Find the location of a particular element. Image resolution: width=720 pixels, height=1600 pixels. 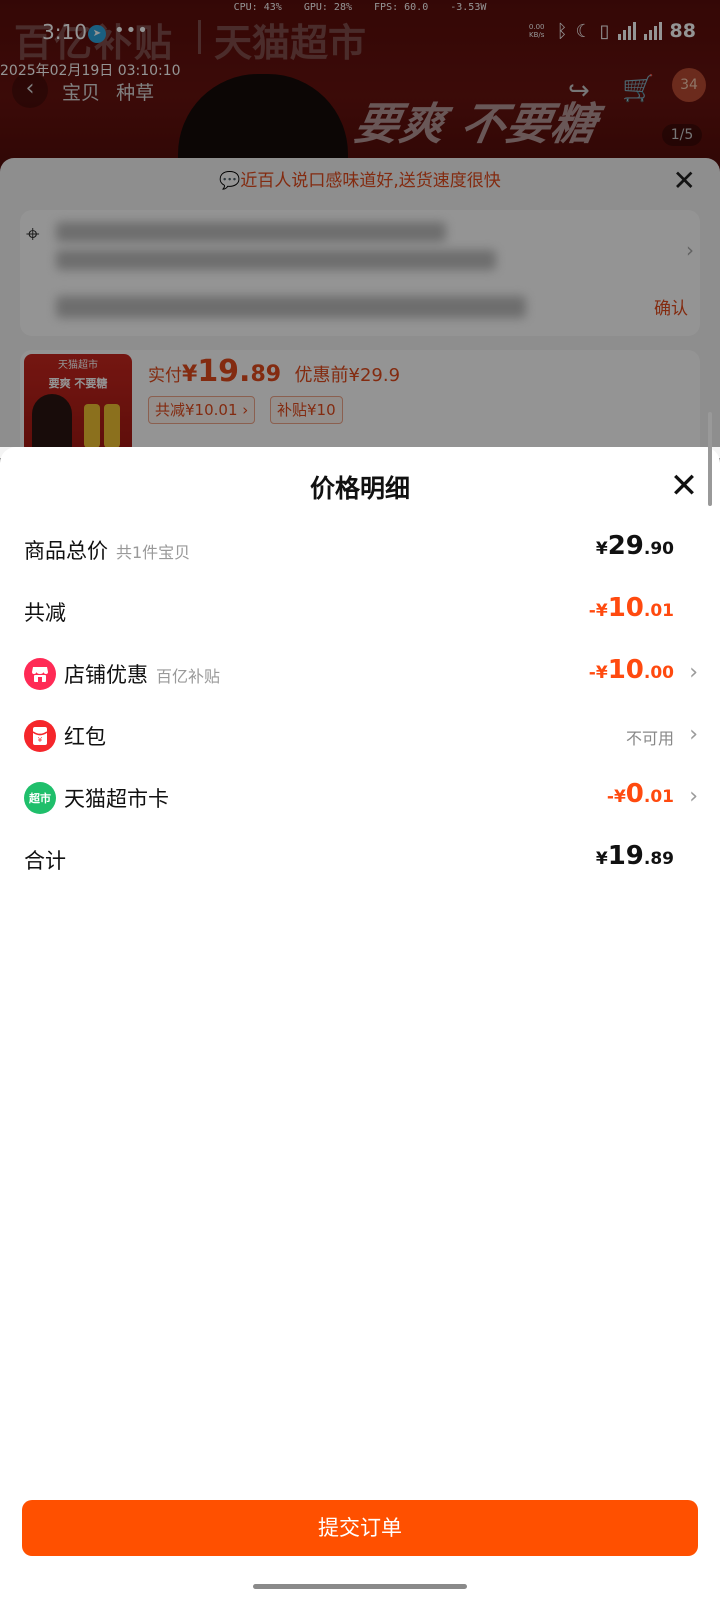

row-supermarket-card: 超市 天猫超市卡 -¥0.01 › is located at coordinates (360, 798).